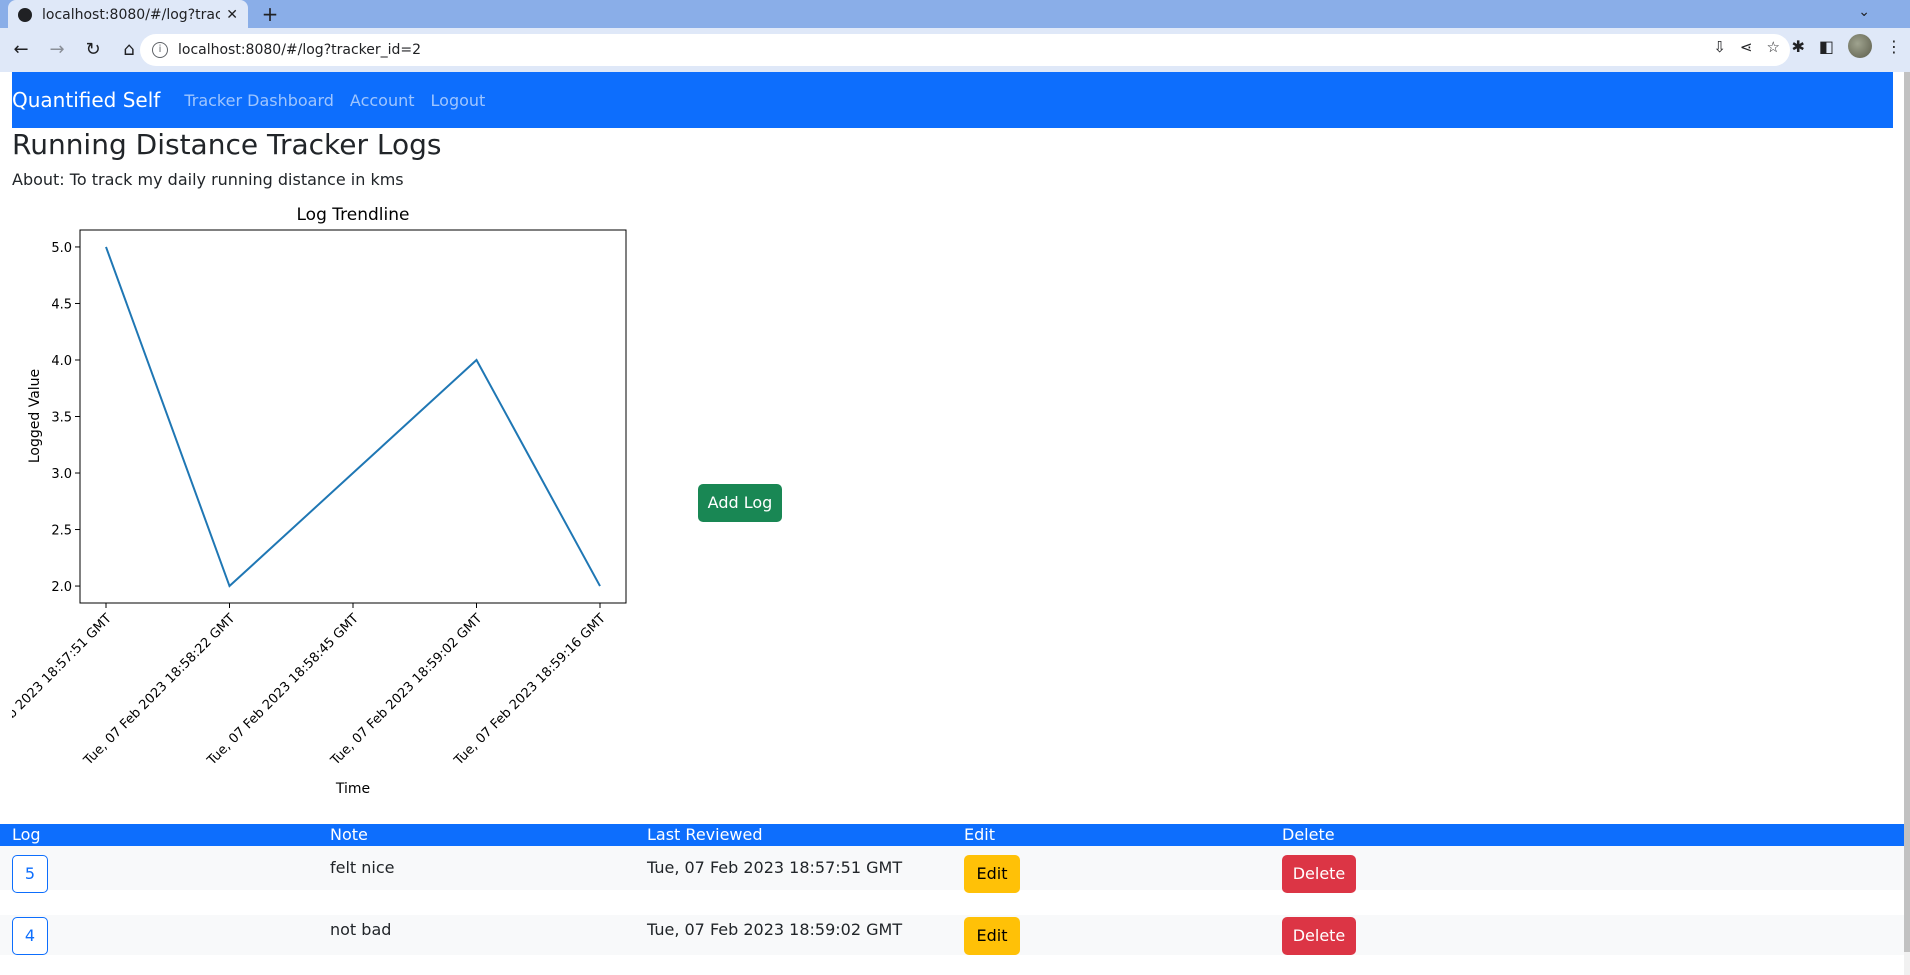  I want to click on install-icon: ⇩, so click(1719, 47).